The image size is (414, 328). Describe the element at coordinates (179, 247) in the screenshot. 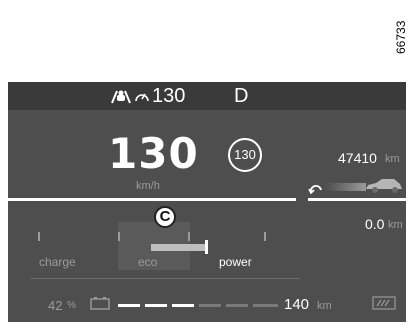

I see `power-level-bar` at that location.